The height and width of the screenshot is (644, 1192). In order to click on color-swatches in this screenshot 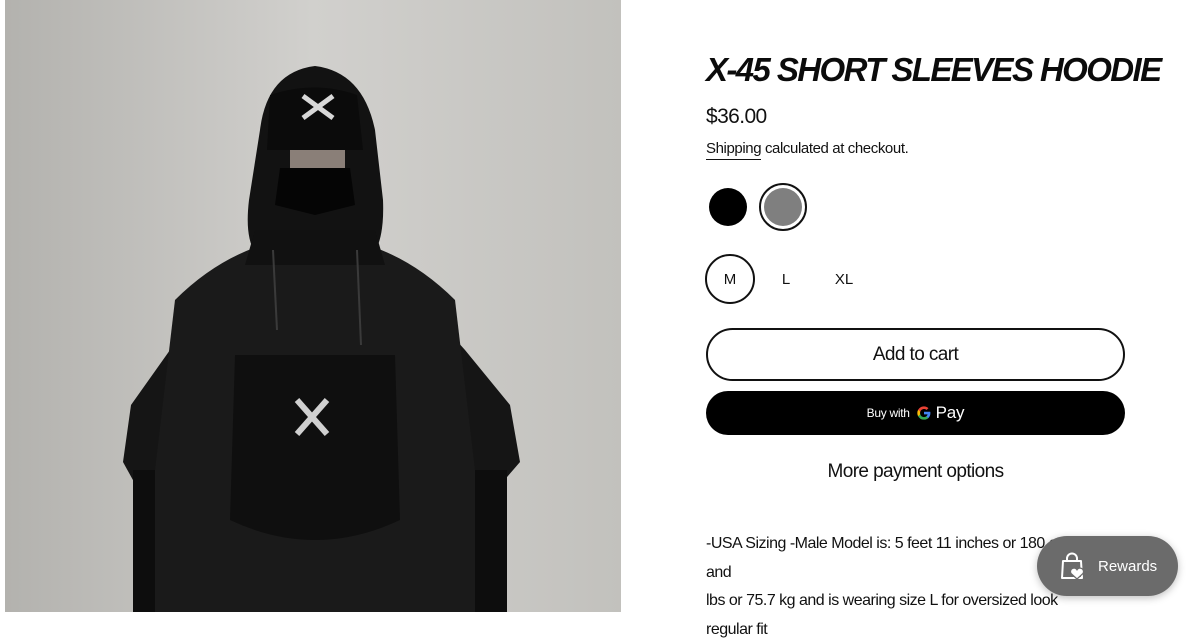, I will do `click(806, 208)`.